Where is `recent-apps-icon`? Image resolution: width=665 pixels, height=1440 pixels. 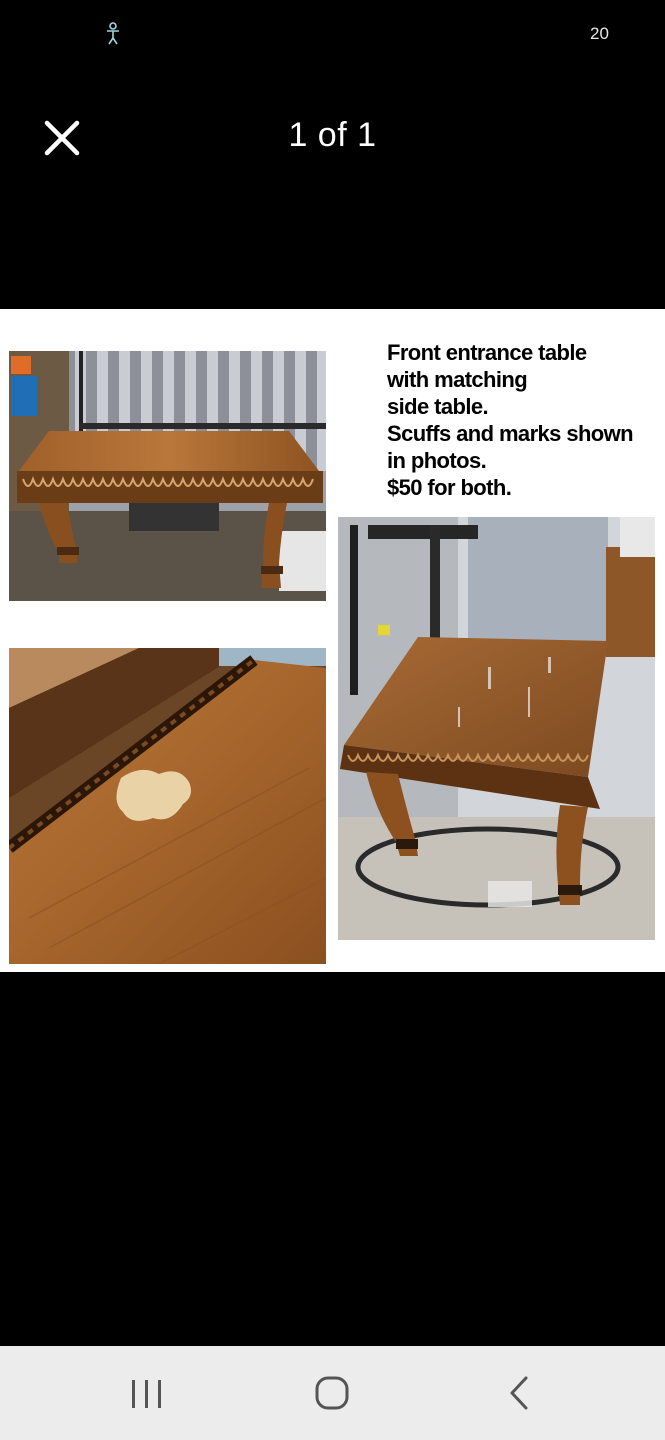
recent-apps-icon is located at coordinates (146, 1394).